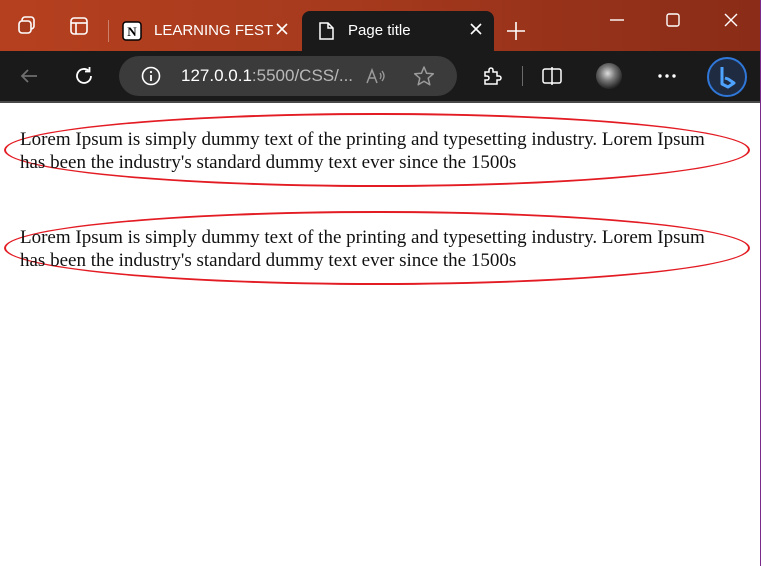 The image size is (761, 566). I want to click on notion-icon: N, so click(132, 31).